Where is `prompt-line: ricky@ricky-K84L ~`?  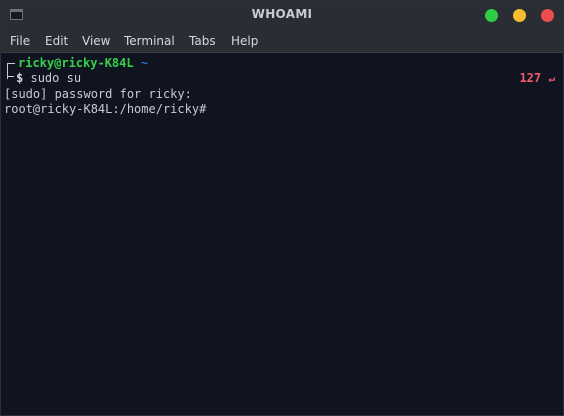 prompt-line: ricky@ricky-K84L ~ is located at coordinates (83, 63).